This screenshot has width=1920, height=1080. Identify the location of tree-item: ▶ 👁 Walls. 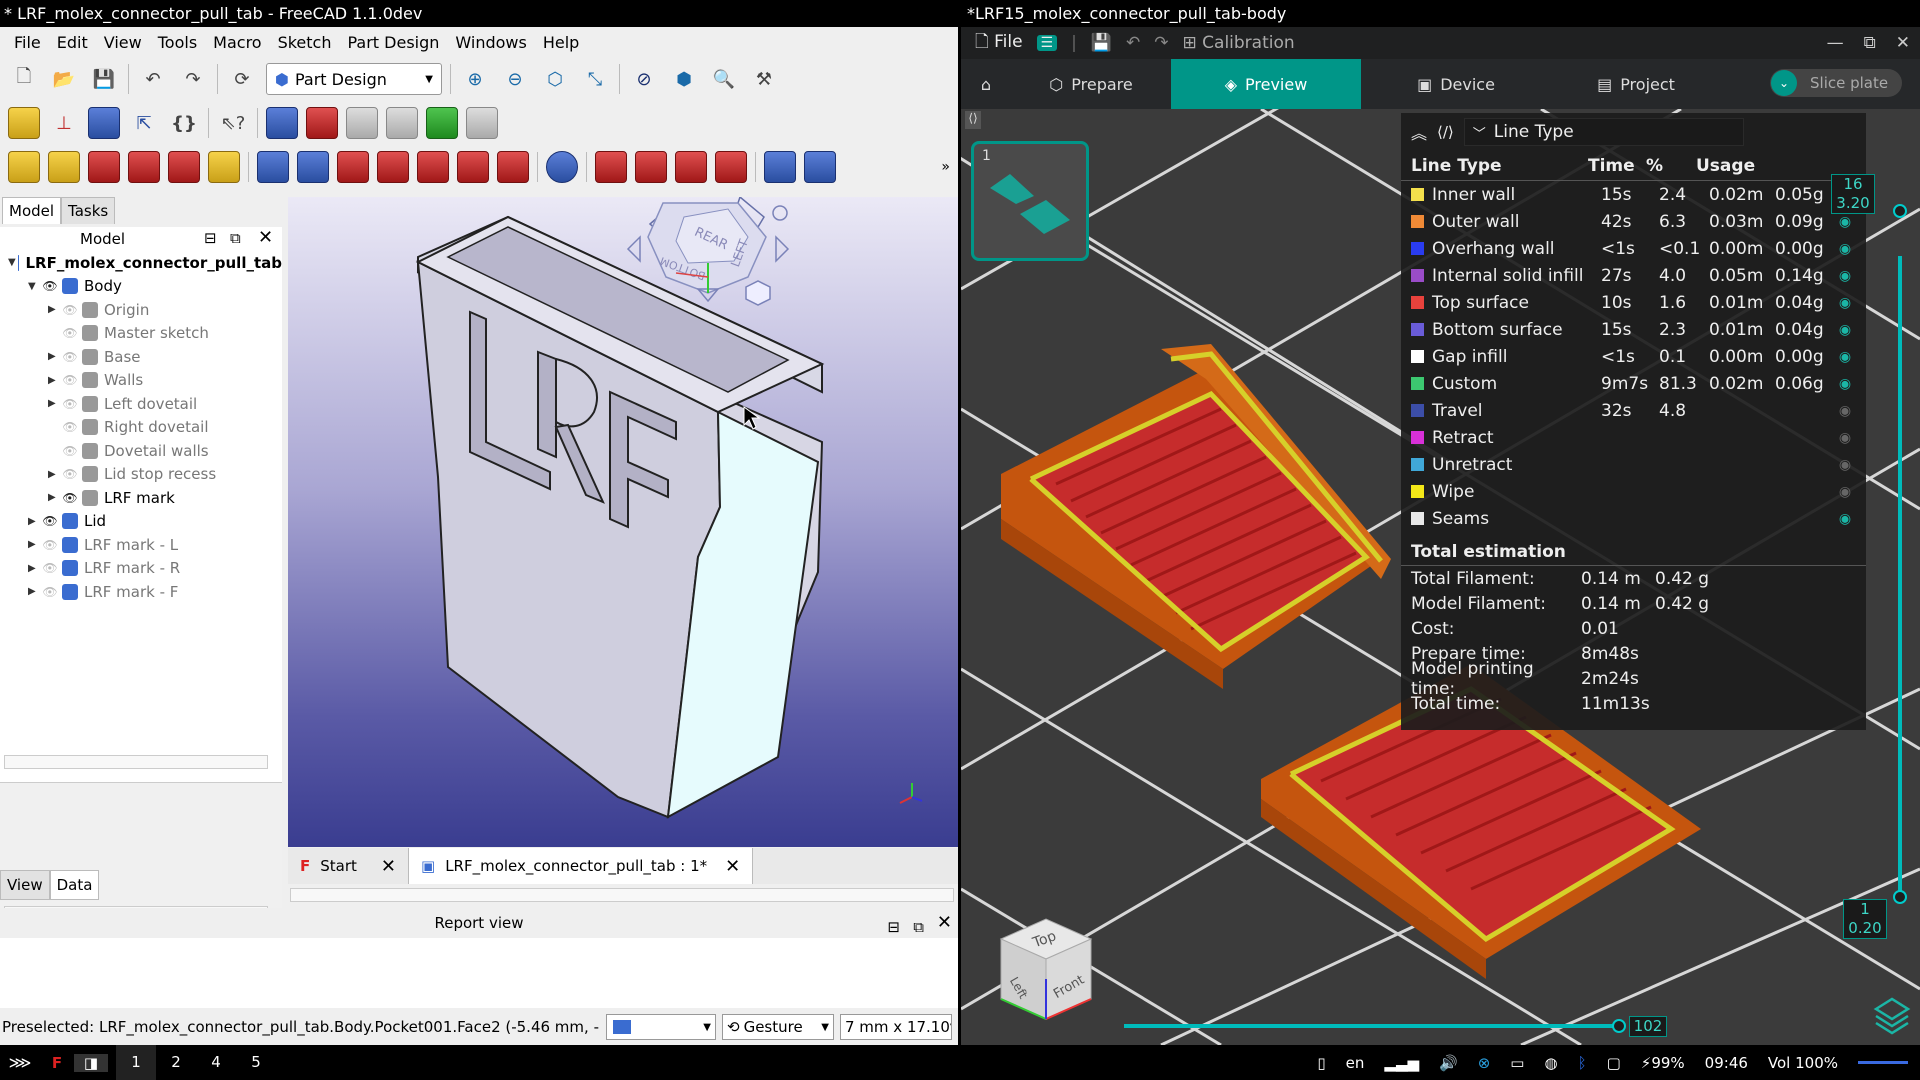
(141, 381).